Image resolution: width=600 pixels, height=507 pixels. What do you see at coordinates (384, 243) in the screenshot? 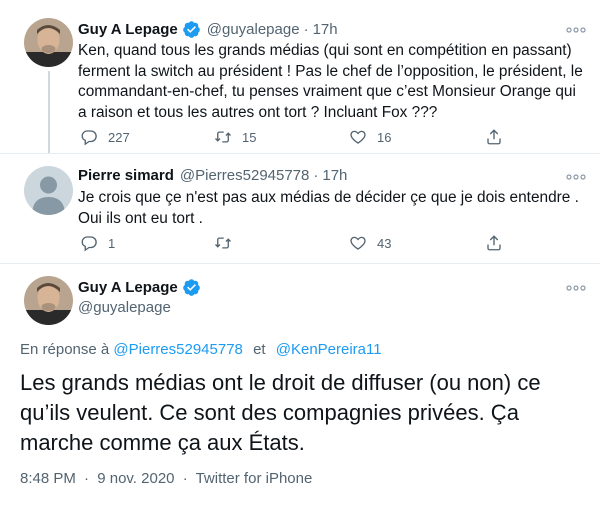
I see `like-count: 43` at bounding box center [384, 243].